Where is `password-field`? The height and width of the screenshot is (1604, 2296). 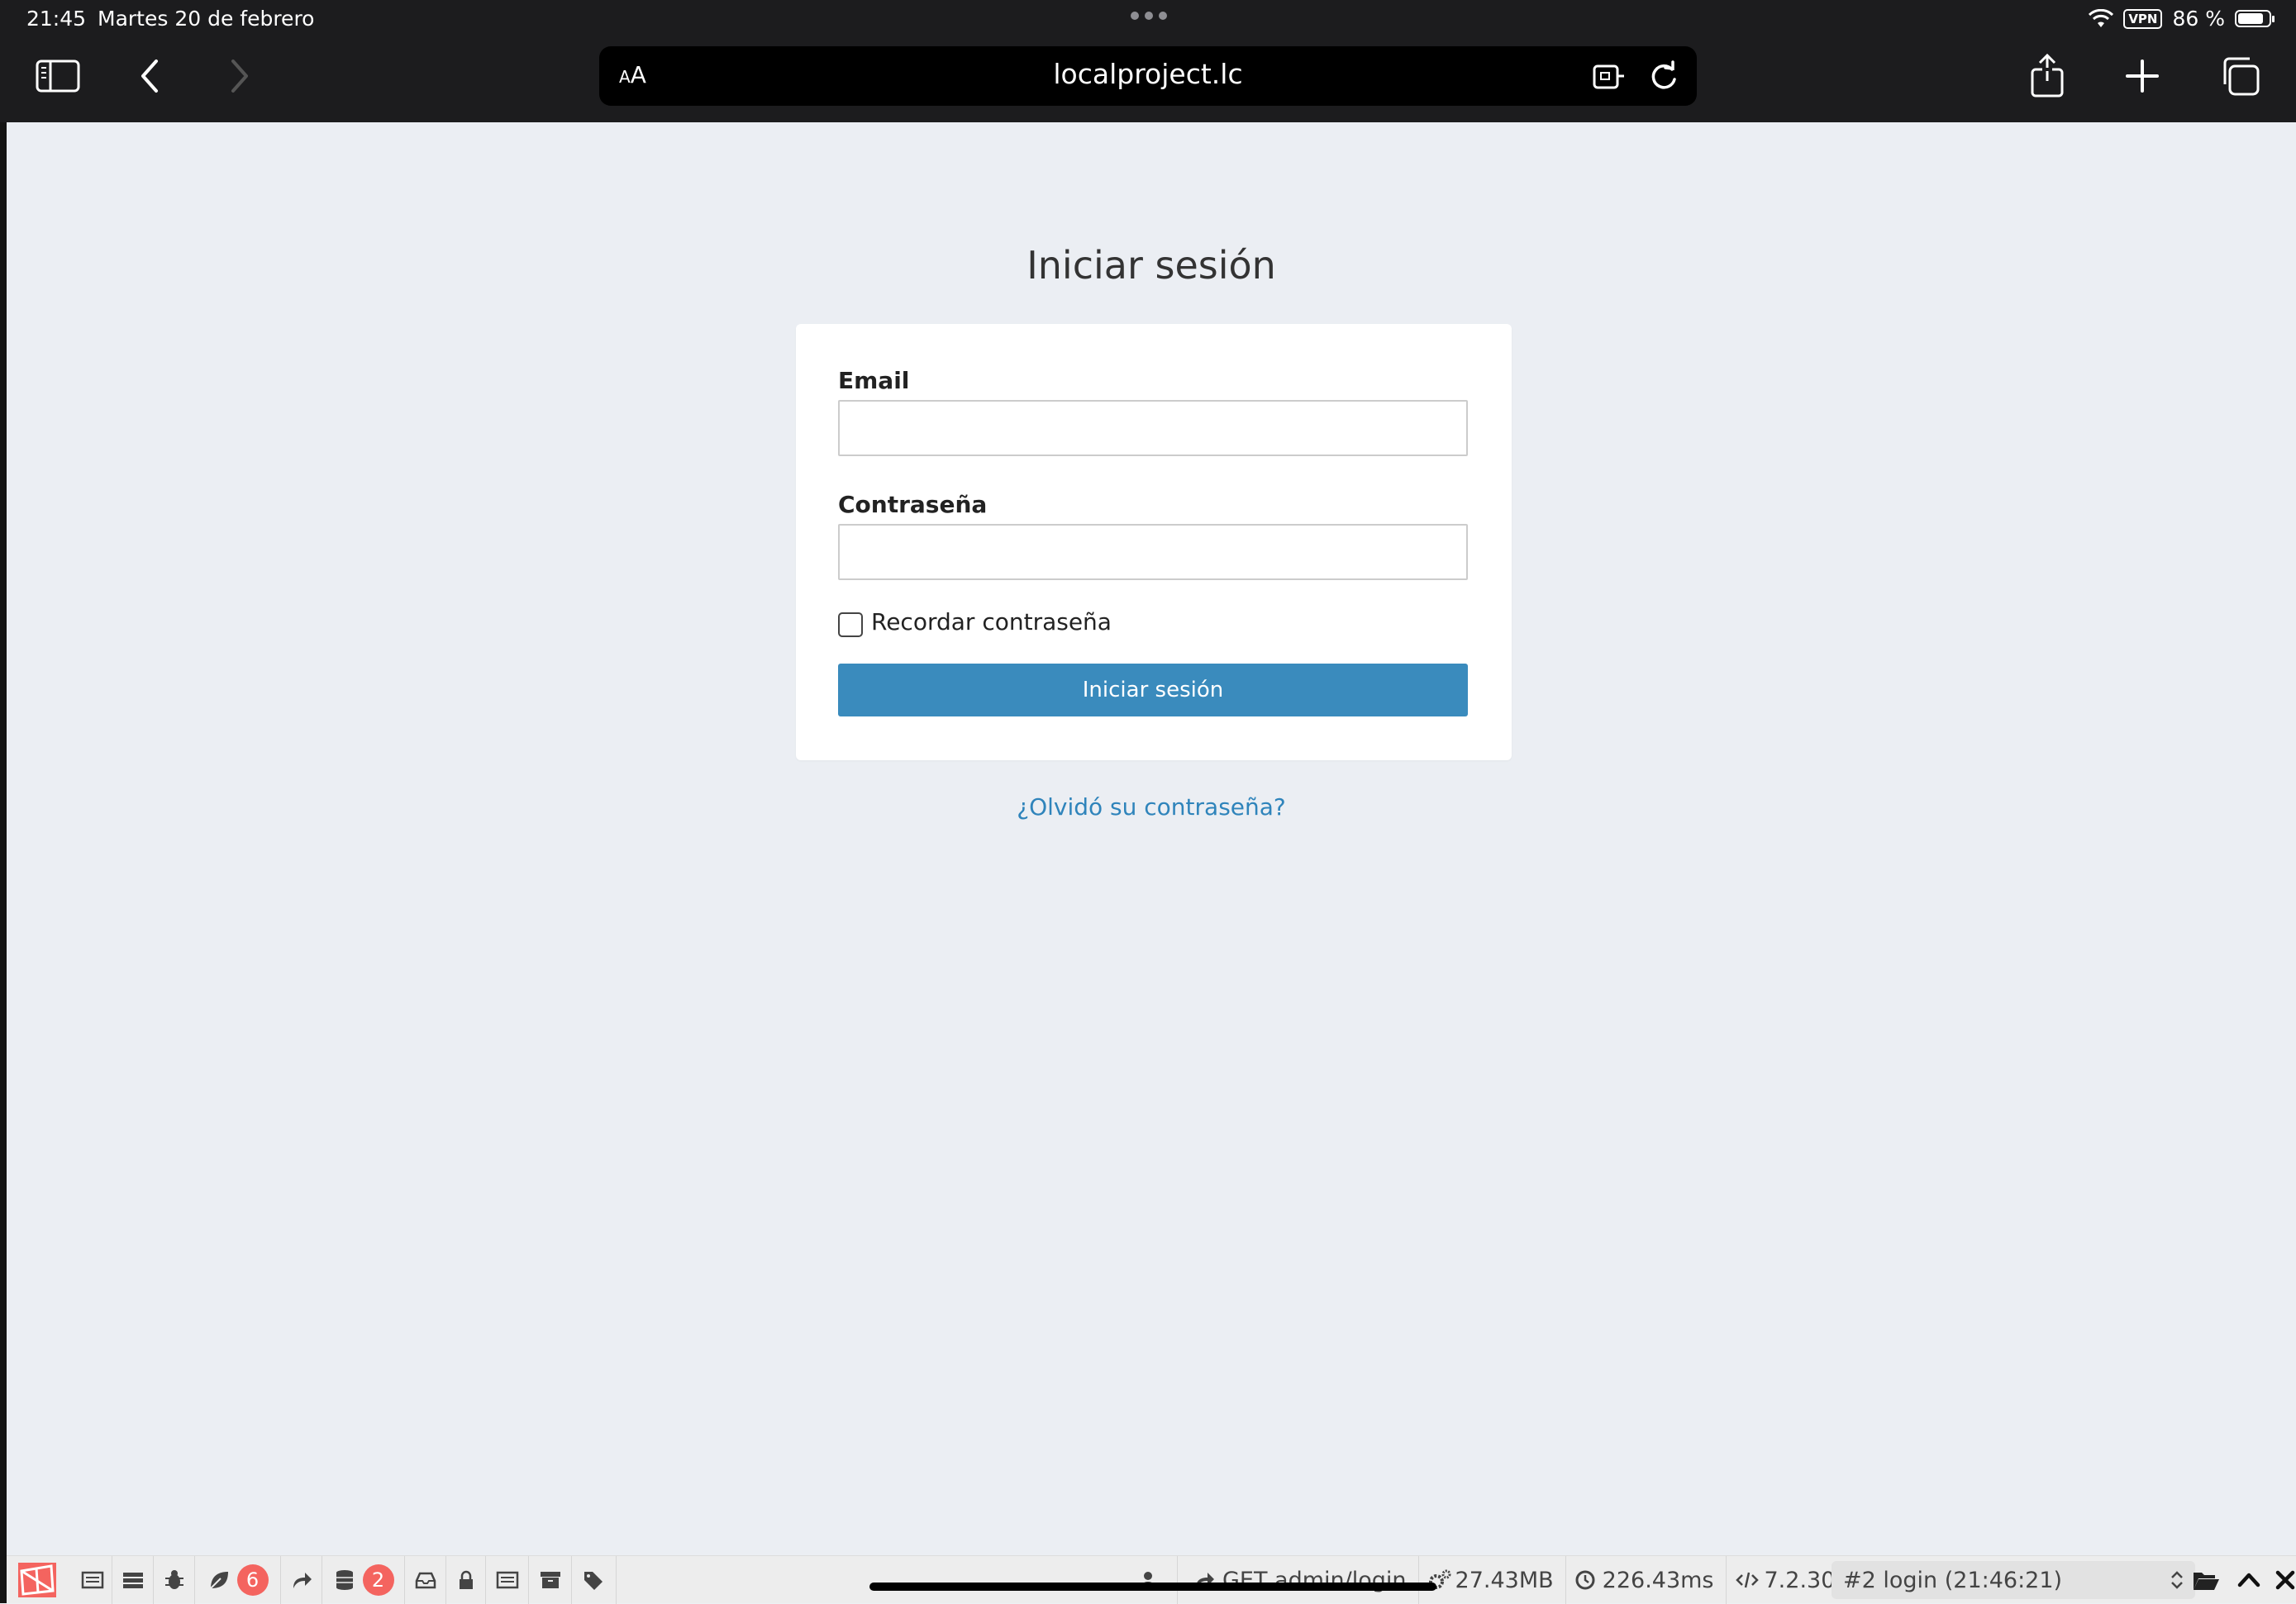 password-field is located at coordinates (1153, 552).